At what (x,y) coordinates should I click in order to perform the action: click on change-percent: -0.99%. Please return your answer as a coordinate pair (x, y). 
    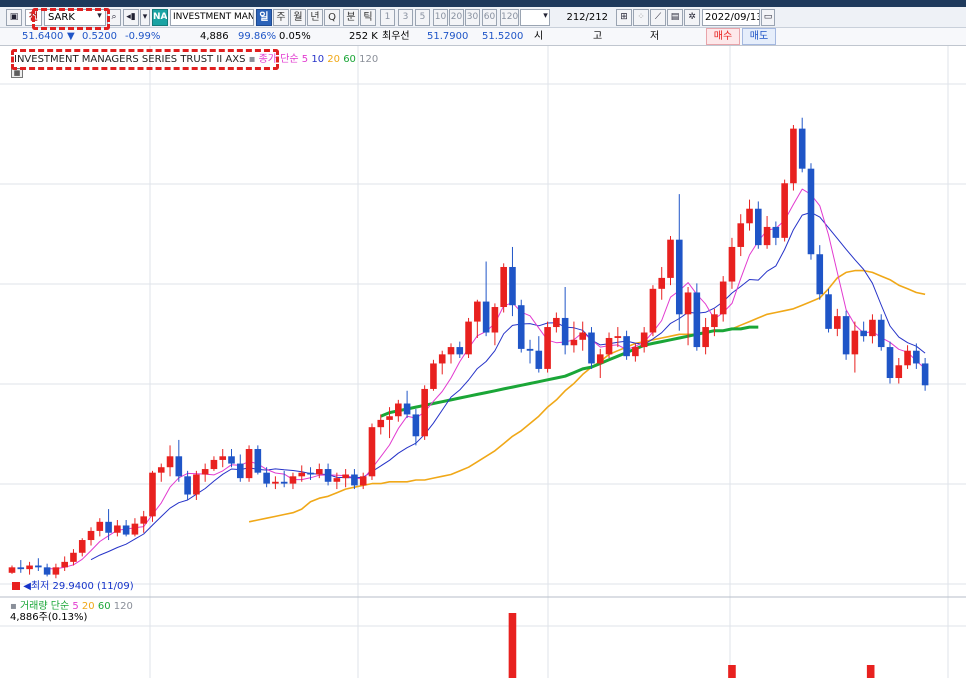
    Looking at the image, I should click on (143, 36).